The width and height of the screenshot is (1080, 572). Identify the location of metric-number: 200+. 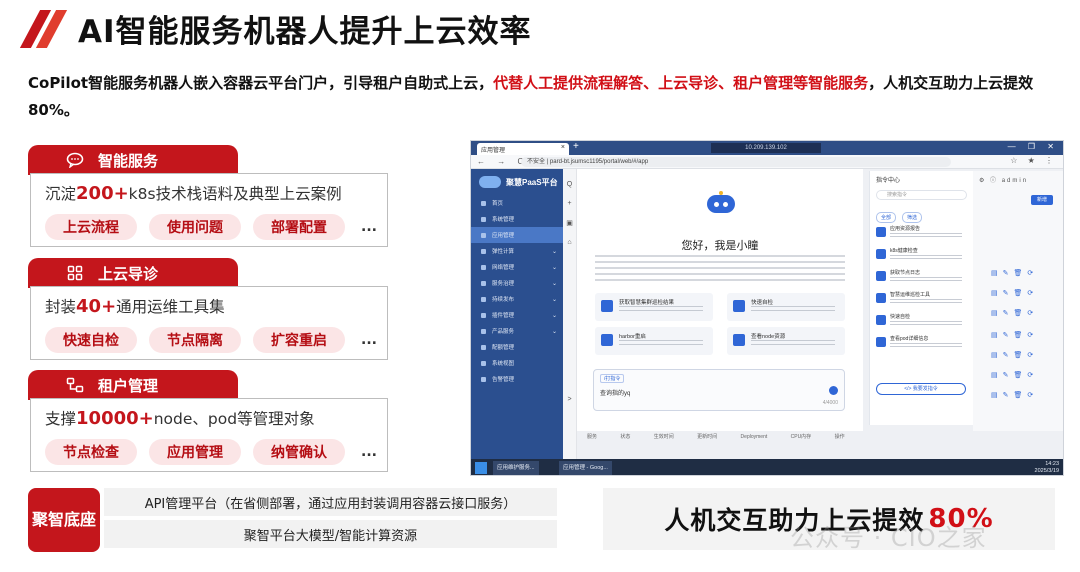
(102, 193).